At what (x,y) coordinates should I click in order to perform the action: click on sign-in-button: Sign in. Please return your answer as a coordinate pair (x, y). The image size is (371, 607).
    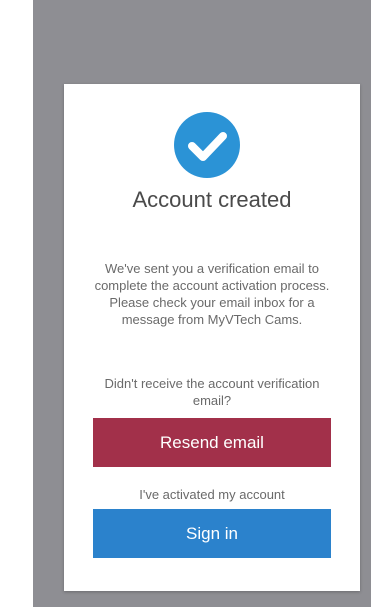
    Looking at the image, I should click on (212, 533).